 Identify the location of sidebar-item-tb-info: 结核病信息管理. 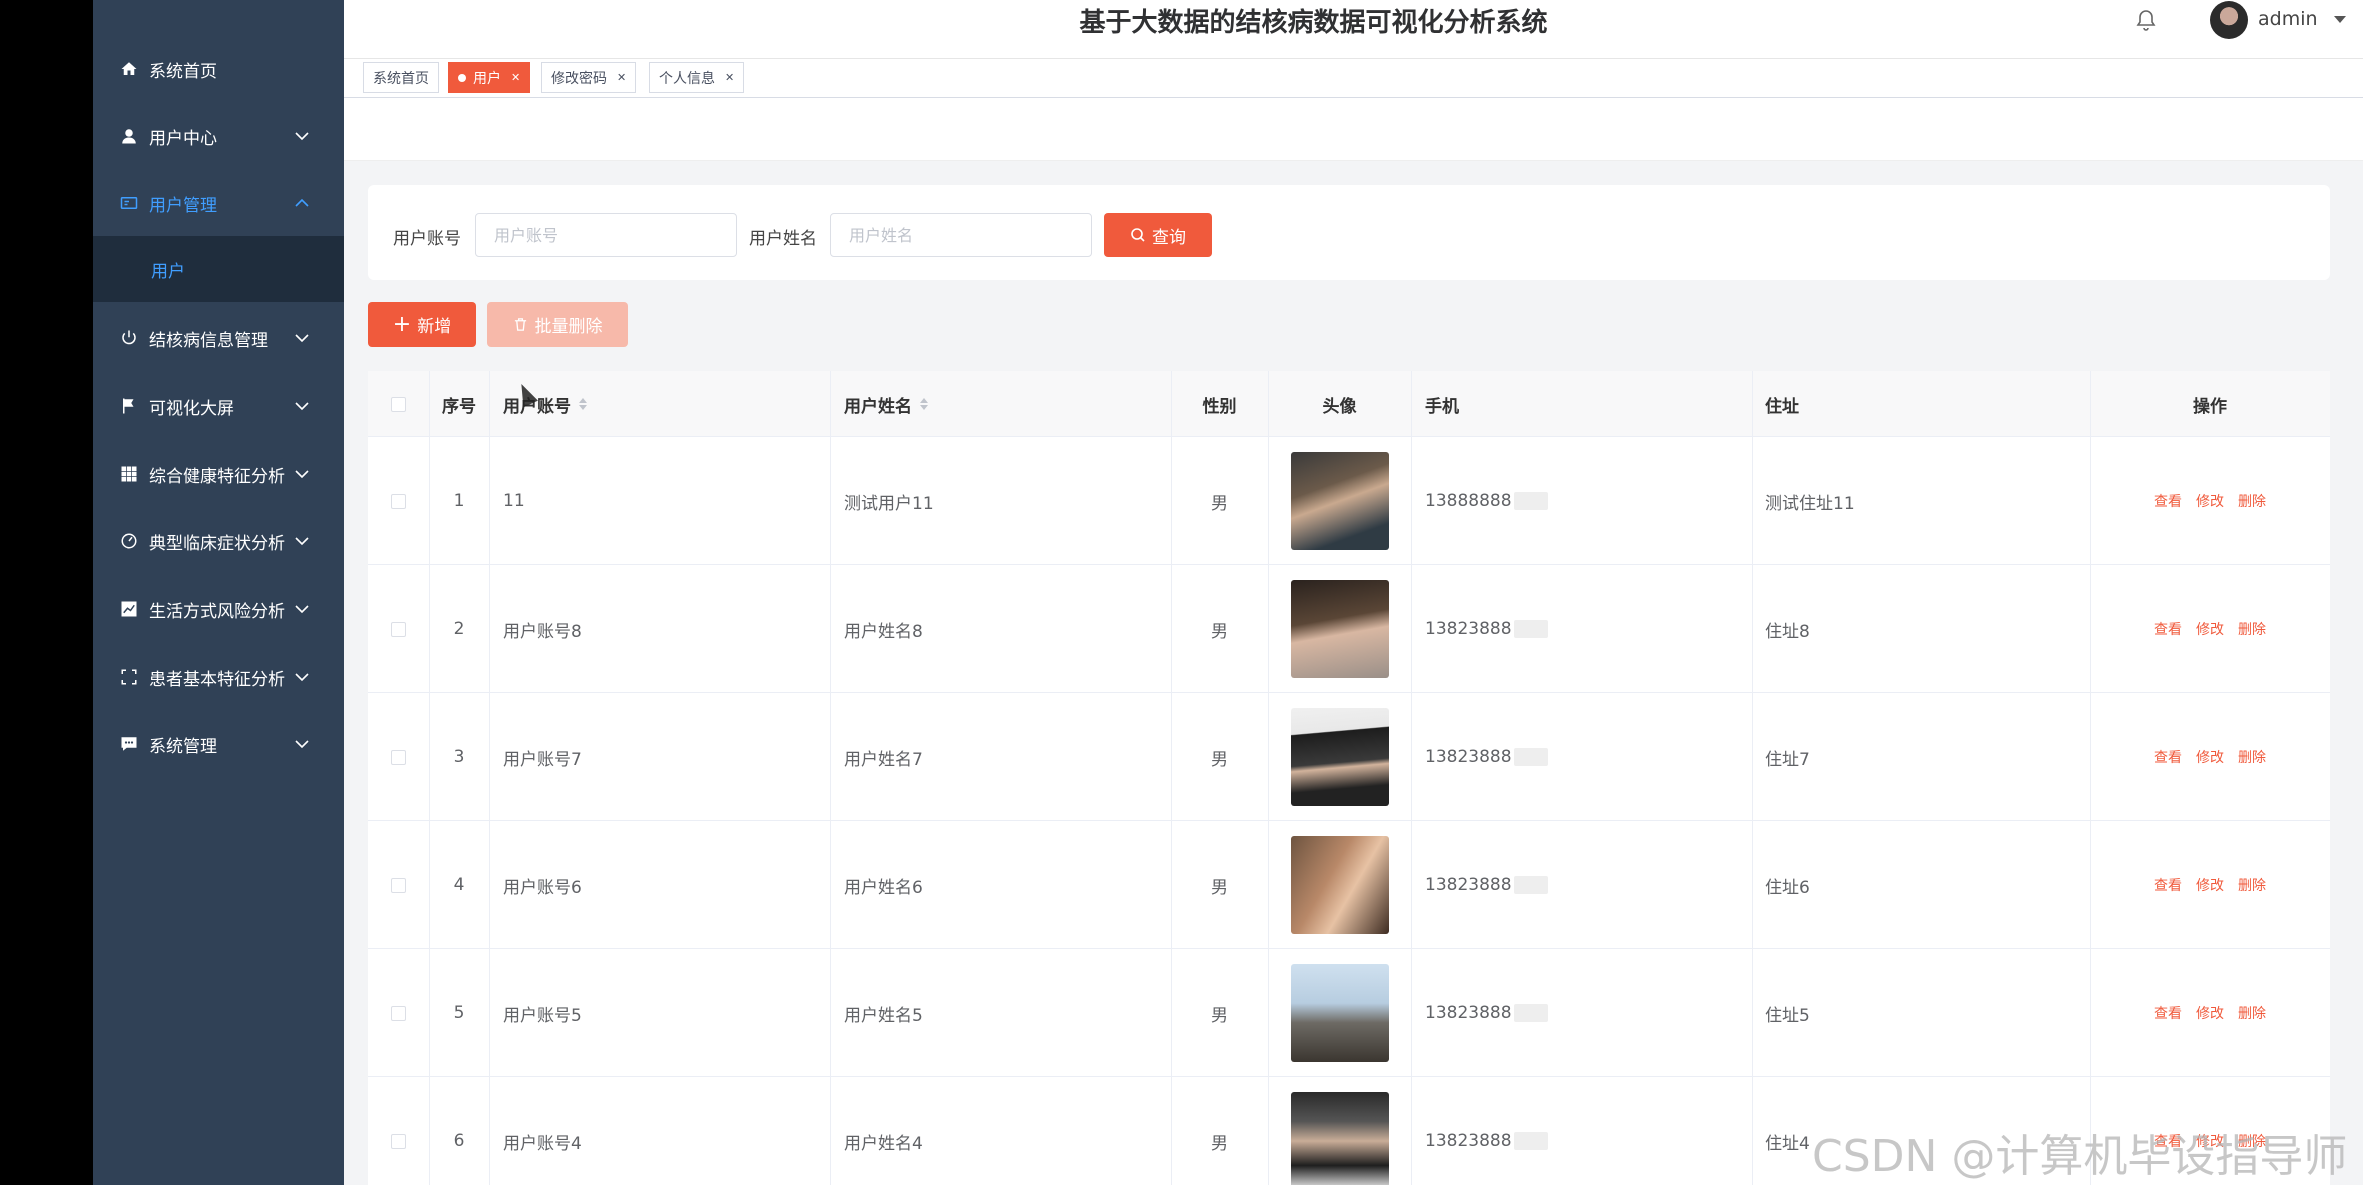
(218, 338).